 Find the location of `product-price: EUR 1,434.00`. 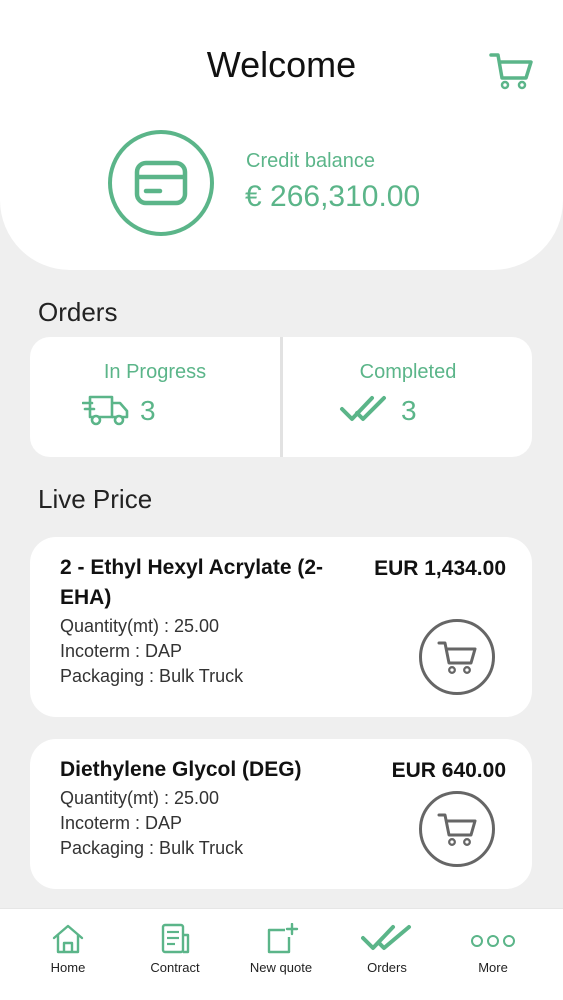

product-price: EUR 1,434.00 is located at coordinates (440, 568).